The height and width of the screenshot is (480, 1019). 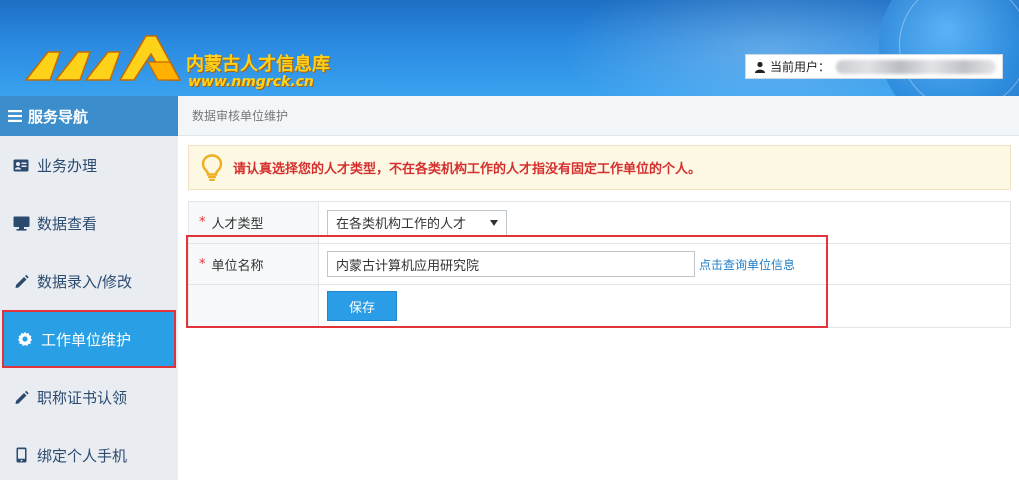 I want to click on id-card-icon, so click(x=21, y=165).